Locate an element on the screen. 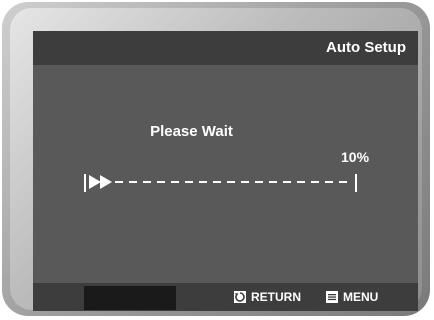  return-button: RETURN is located at coordinates (267, 297).